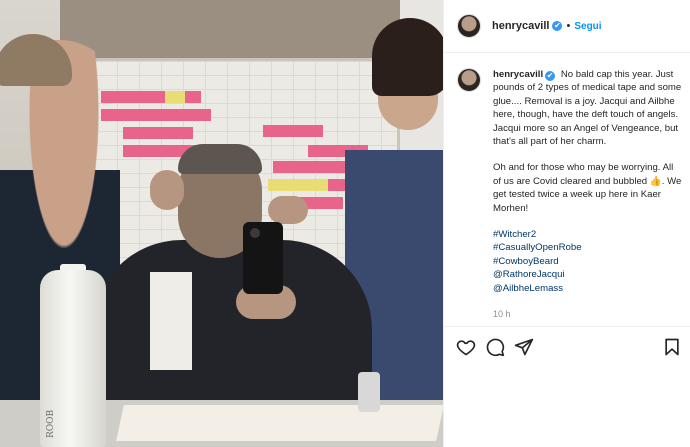  Describe the element at coordinates (51, 423) in the screenshot. I see `bottle-label: ROOB` at that location.